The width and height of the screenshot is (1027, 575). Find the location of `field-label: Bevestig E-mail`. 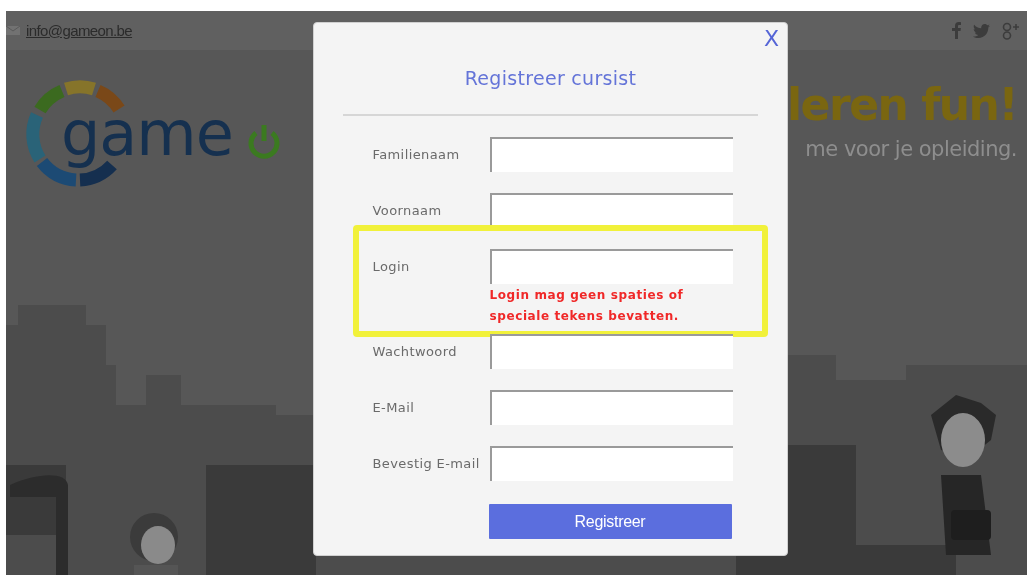

field-label: Bevestig E-mail is located at coordinates (426, 463).